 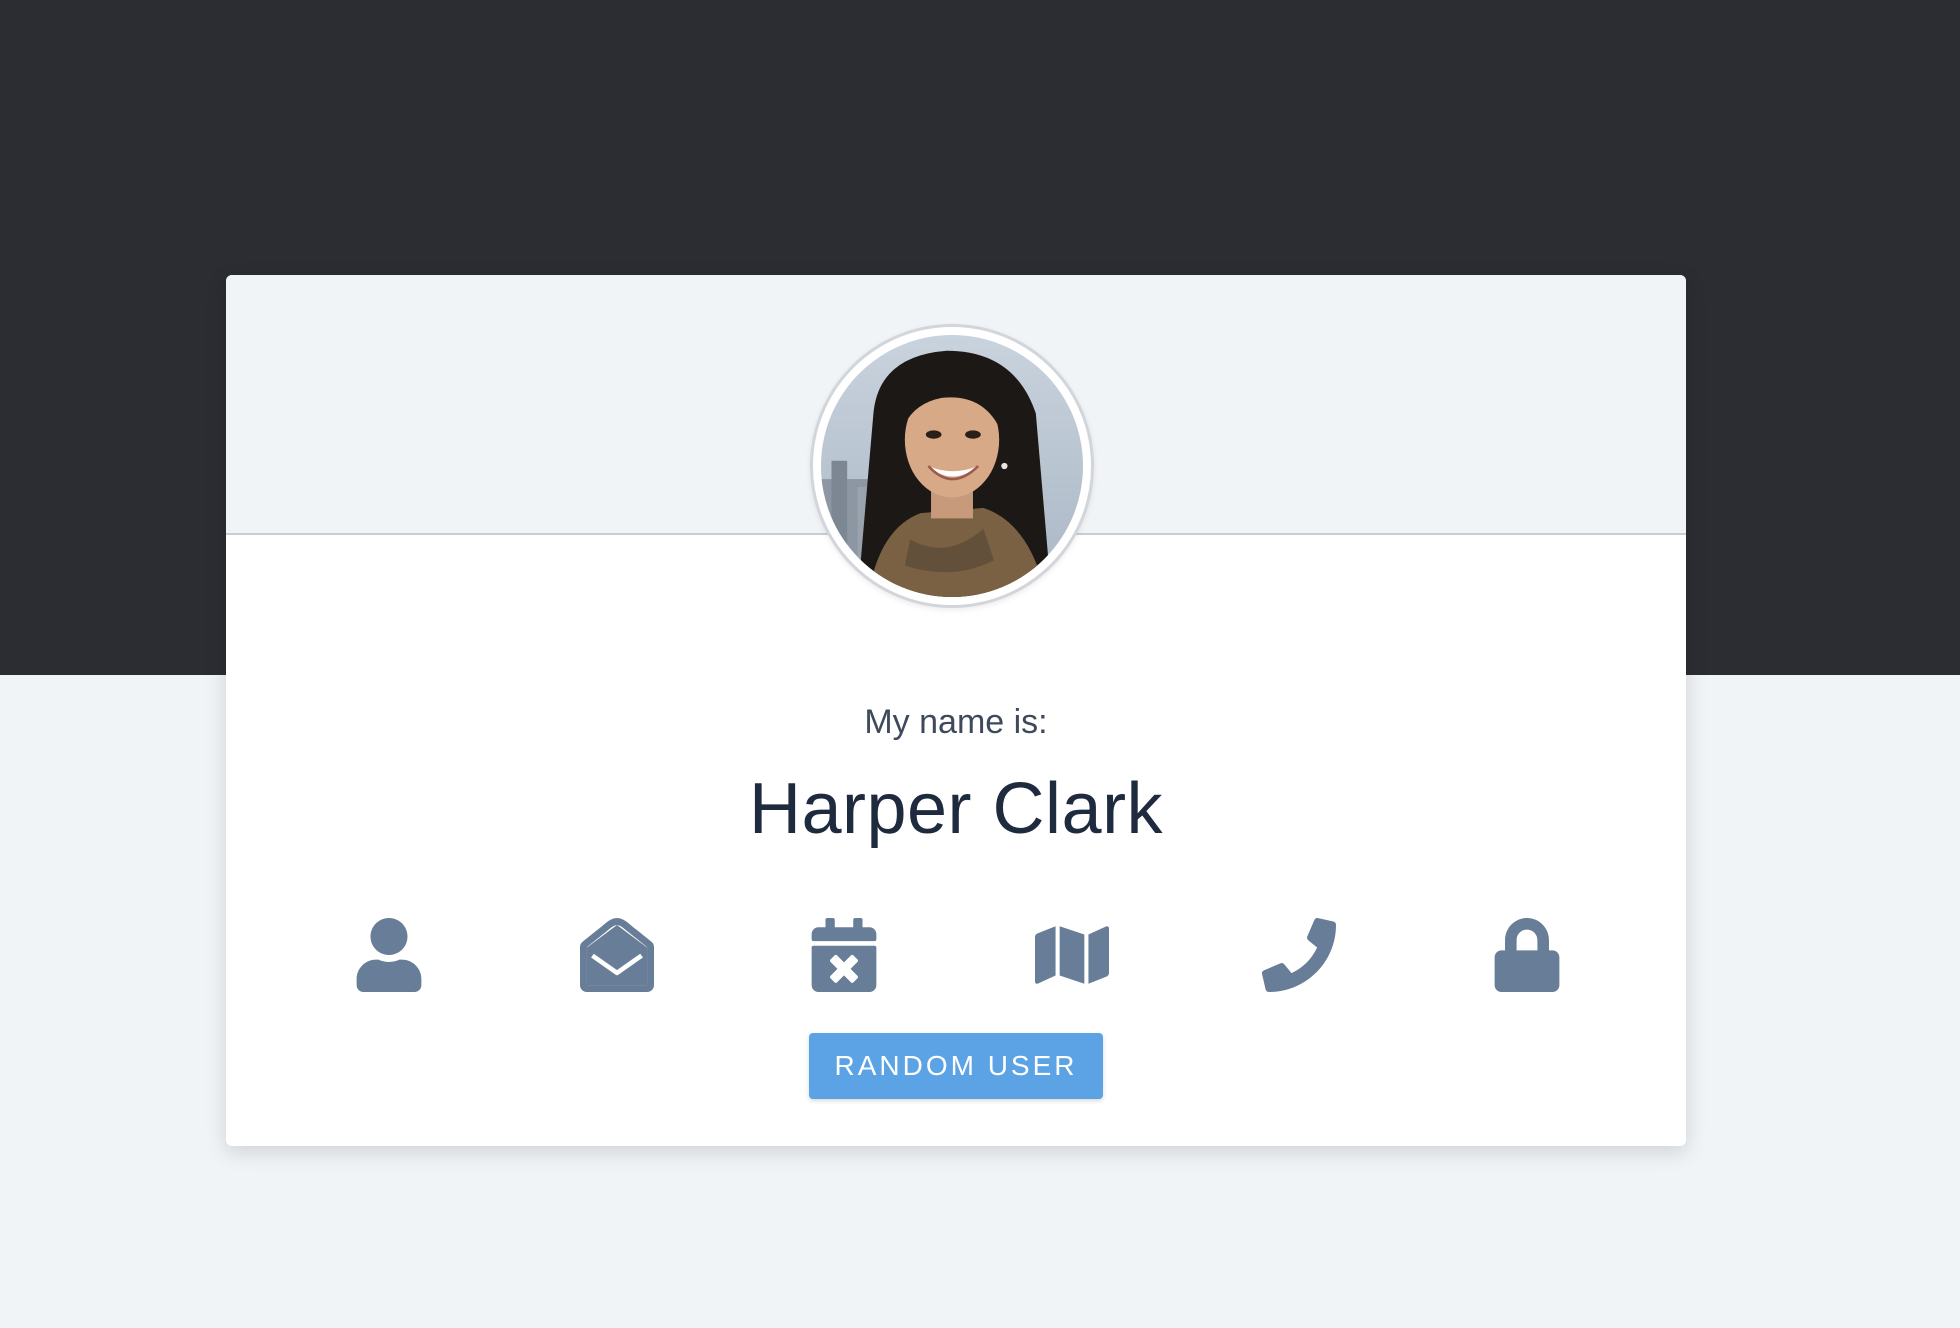 I want to click on profile-field-label: My name is:, so click(x=956, y=722).